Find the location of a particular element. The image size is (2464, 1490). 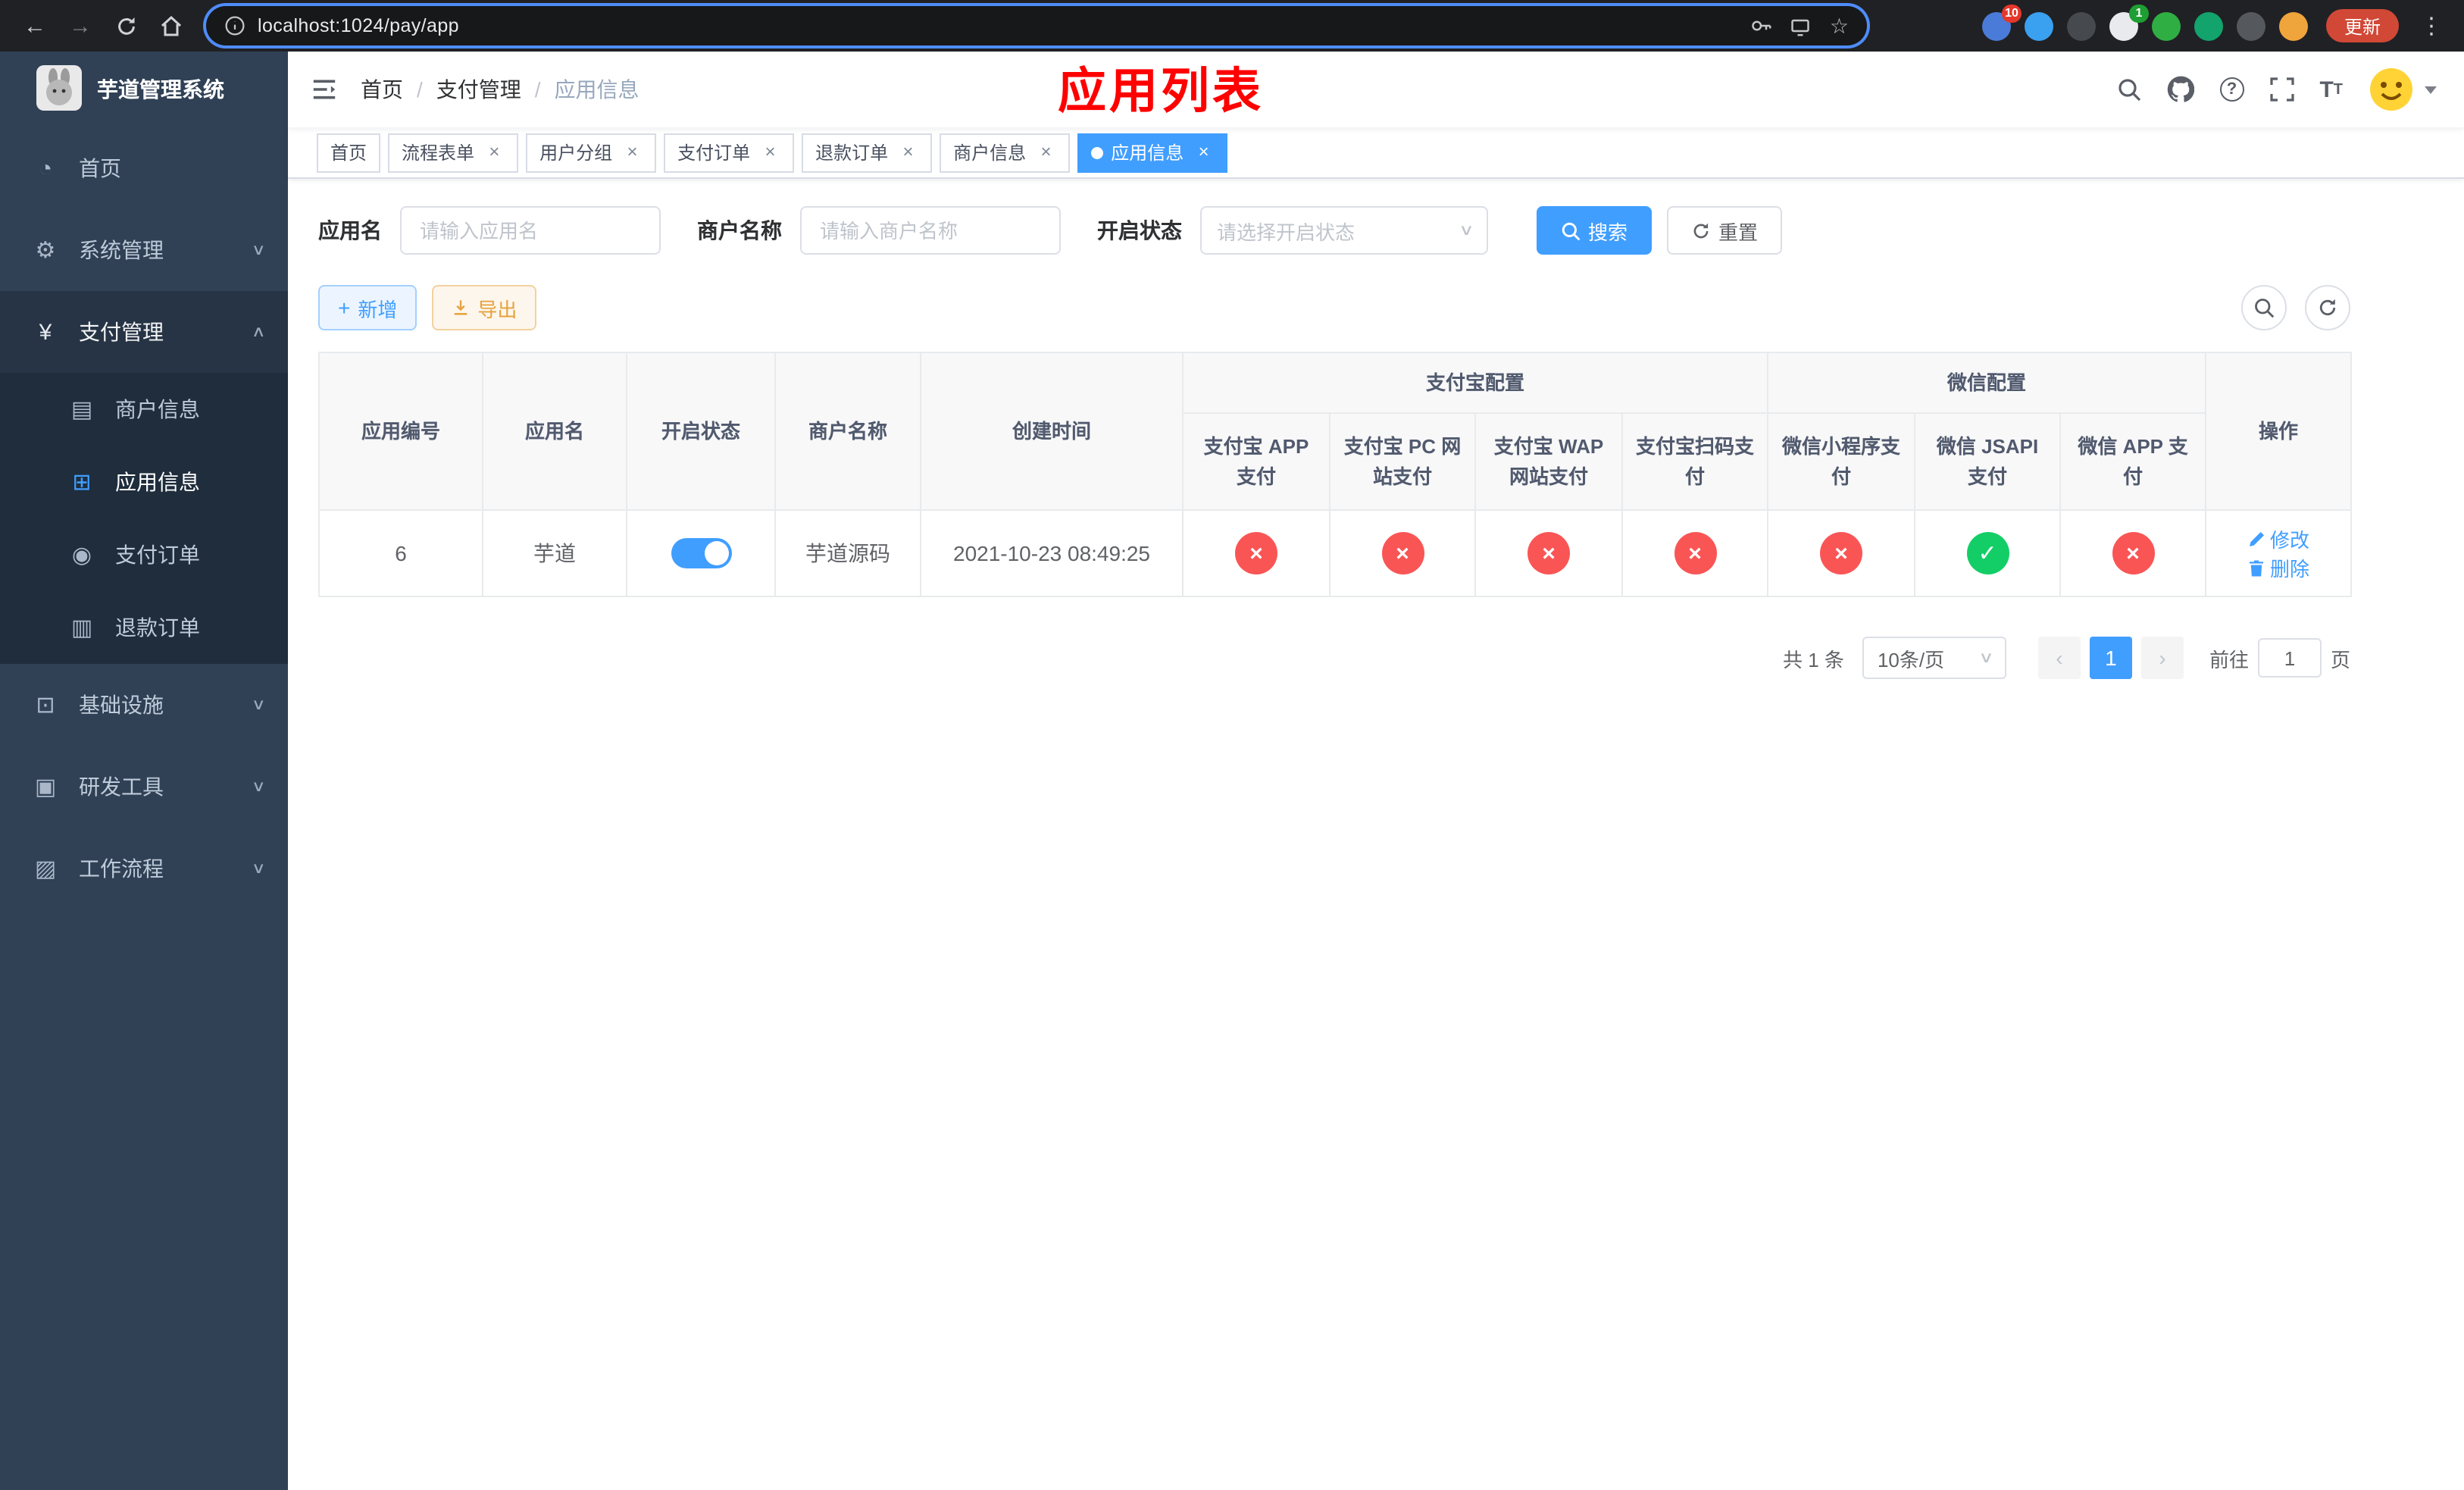

filter-form: 应用名 商户名称 开启状态 请选择开启状态 ∨ 搜索 is located at coordinates (1334, 230).